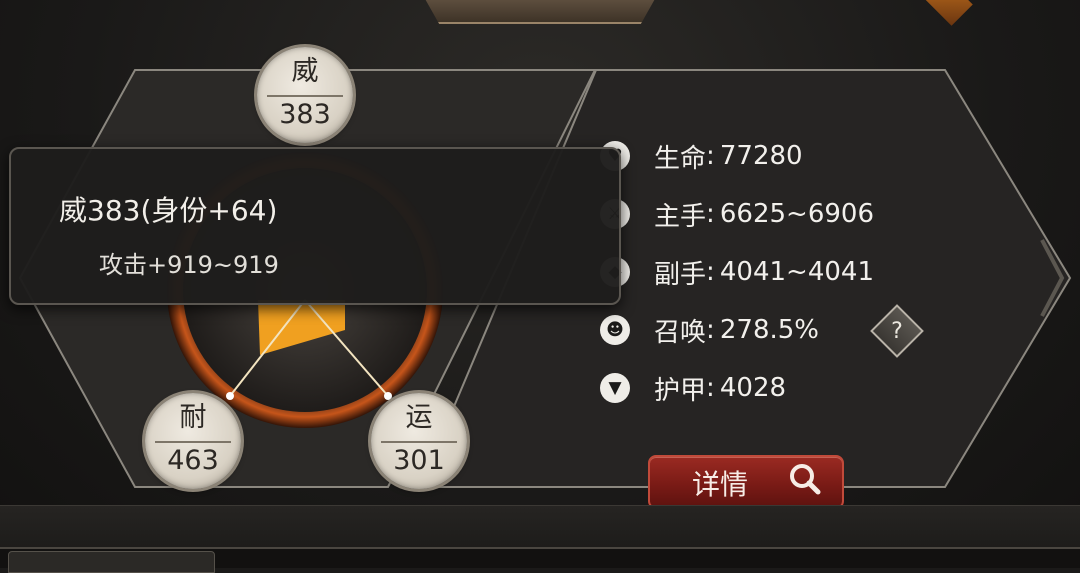 This screenshot has width=1080, height=573. I want to click on tooltip-title: 威383(身份+64), so click(168, 210).